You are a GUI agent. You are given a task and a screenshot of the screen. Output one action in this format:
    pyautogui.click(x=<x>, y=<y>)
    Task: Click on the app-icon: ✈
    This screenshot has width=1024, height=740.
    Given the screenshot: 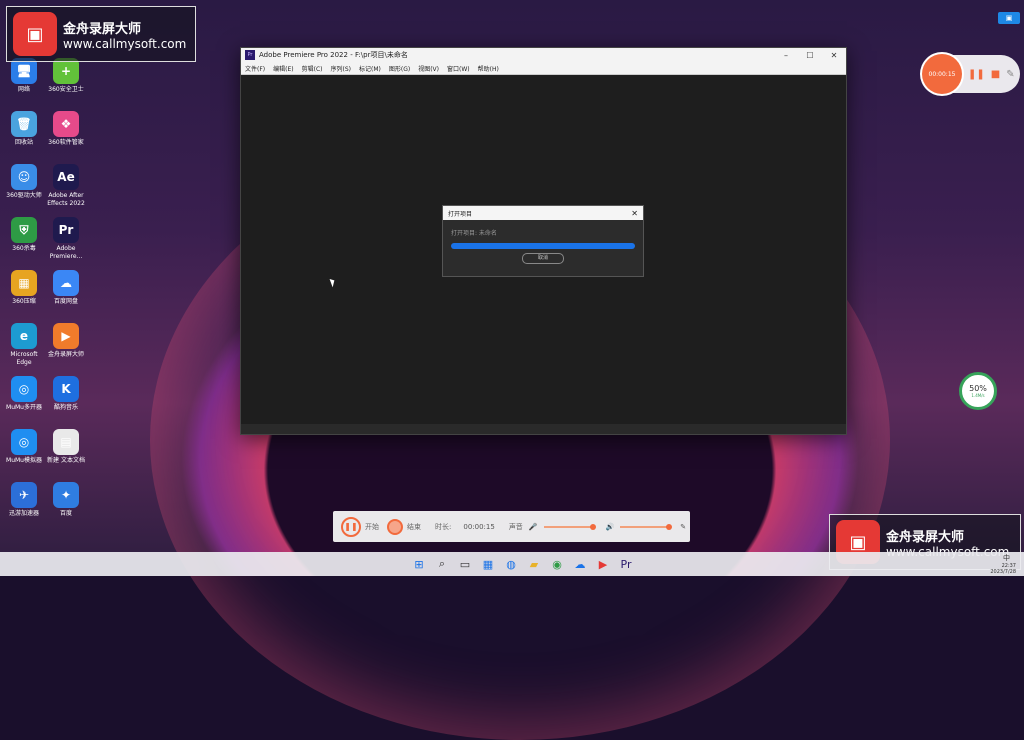 What is the action you would take?
    pyautogui.click(x=24, y=495)
    